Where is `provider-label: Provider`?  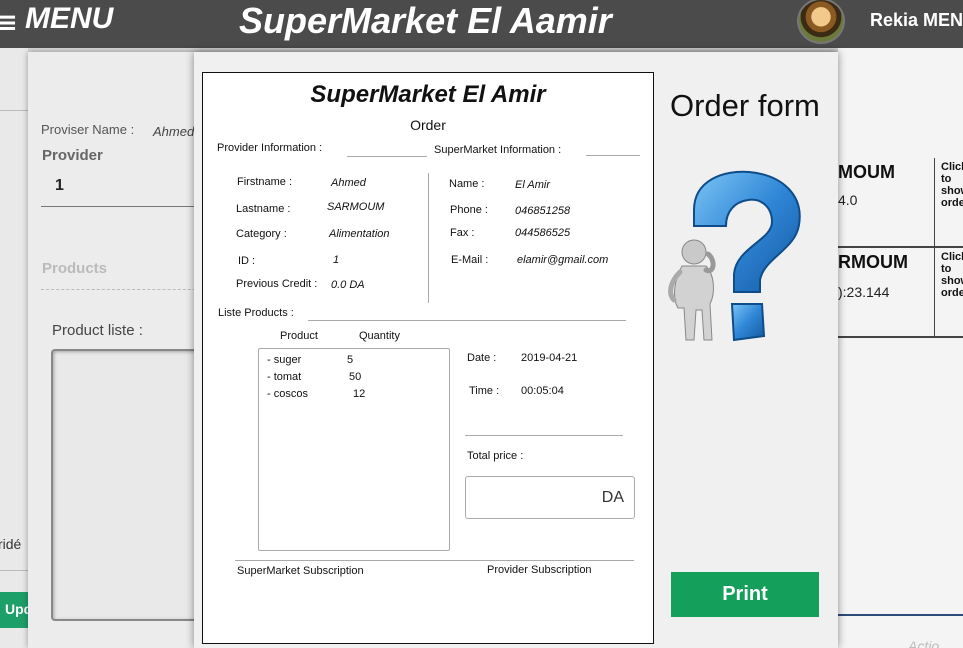 provider-label: Provider is located at coordinates (72, 155).